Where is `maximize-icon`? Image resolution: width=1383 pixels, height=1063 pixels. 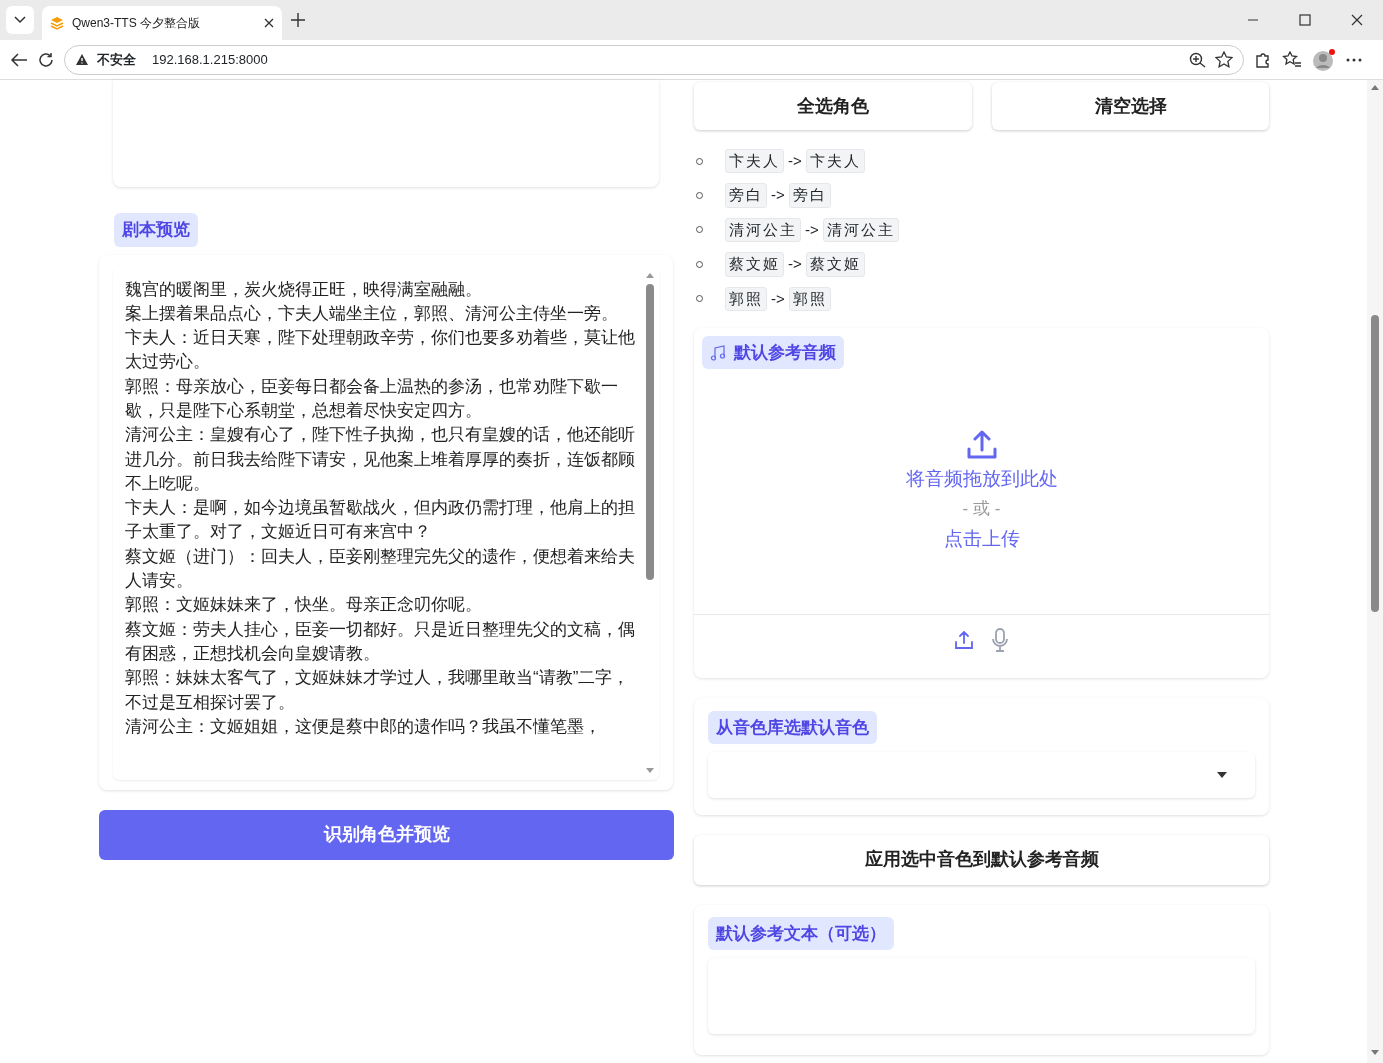 maximize-icon is located at coordinates (1305, 20).